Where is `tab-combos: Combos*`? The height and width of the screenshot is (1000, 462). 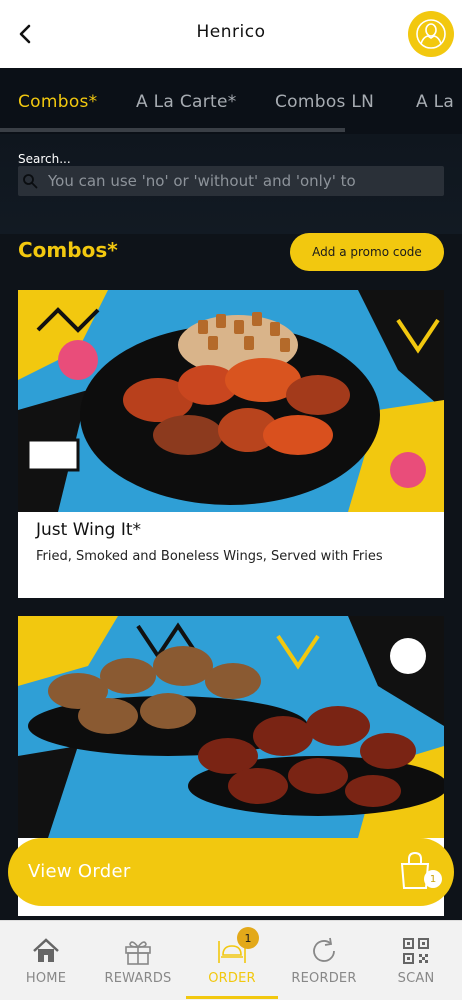 tab-combos: Combos* is located at coordinates (57, 102).